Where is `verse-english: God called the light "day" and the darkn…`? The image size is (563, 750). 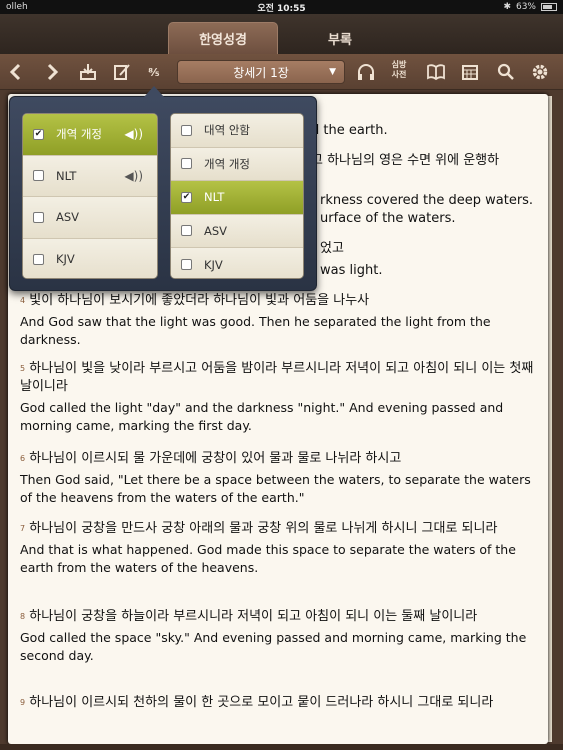
verse-english: God called the light "day" and the darkn… is located at coordinates (262, 416).